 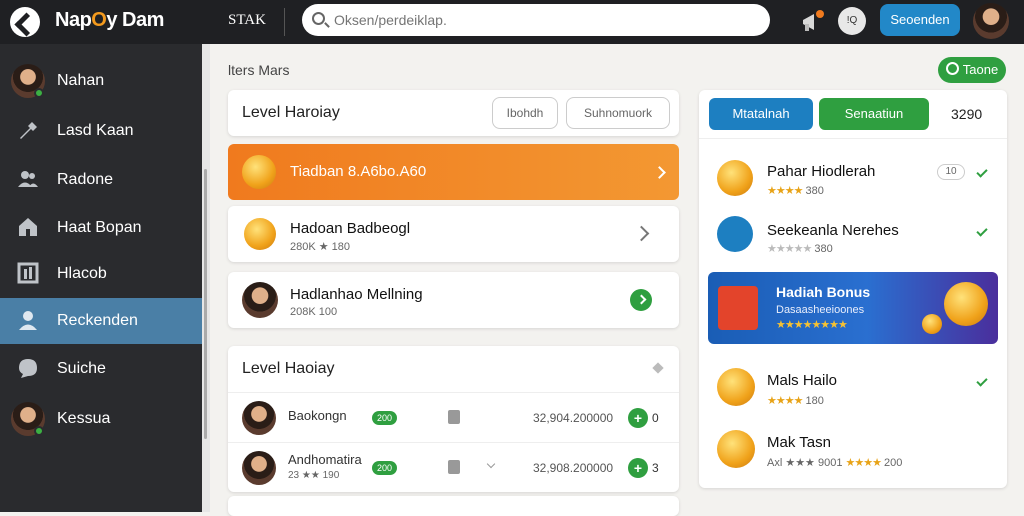 I want to click on sidebar-item-label: Lasd Kaan, so click(x=95, y=130).